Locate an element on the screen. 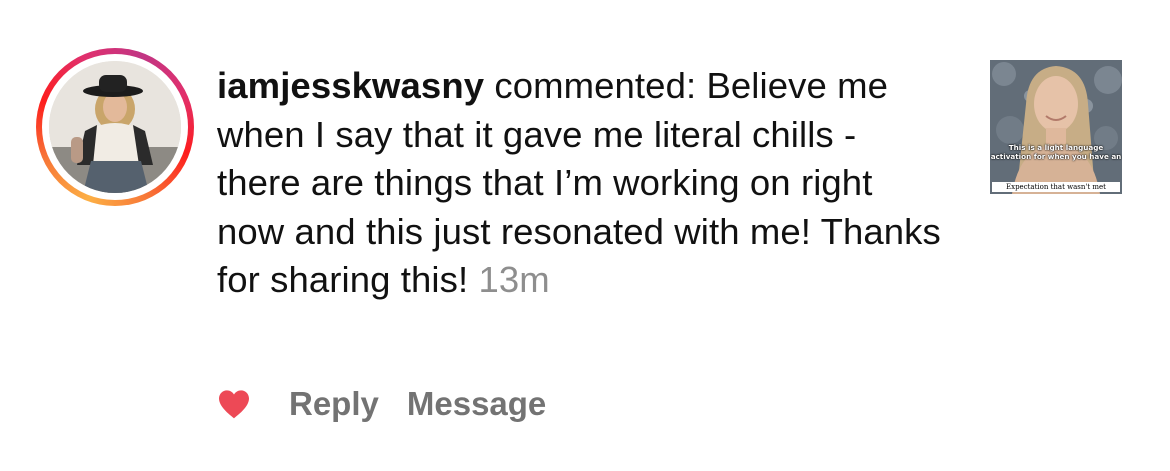 This screenshot has width=1170, height=471. avatar is located at coordinates (115, 127).